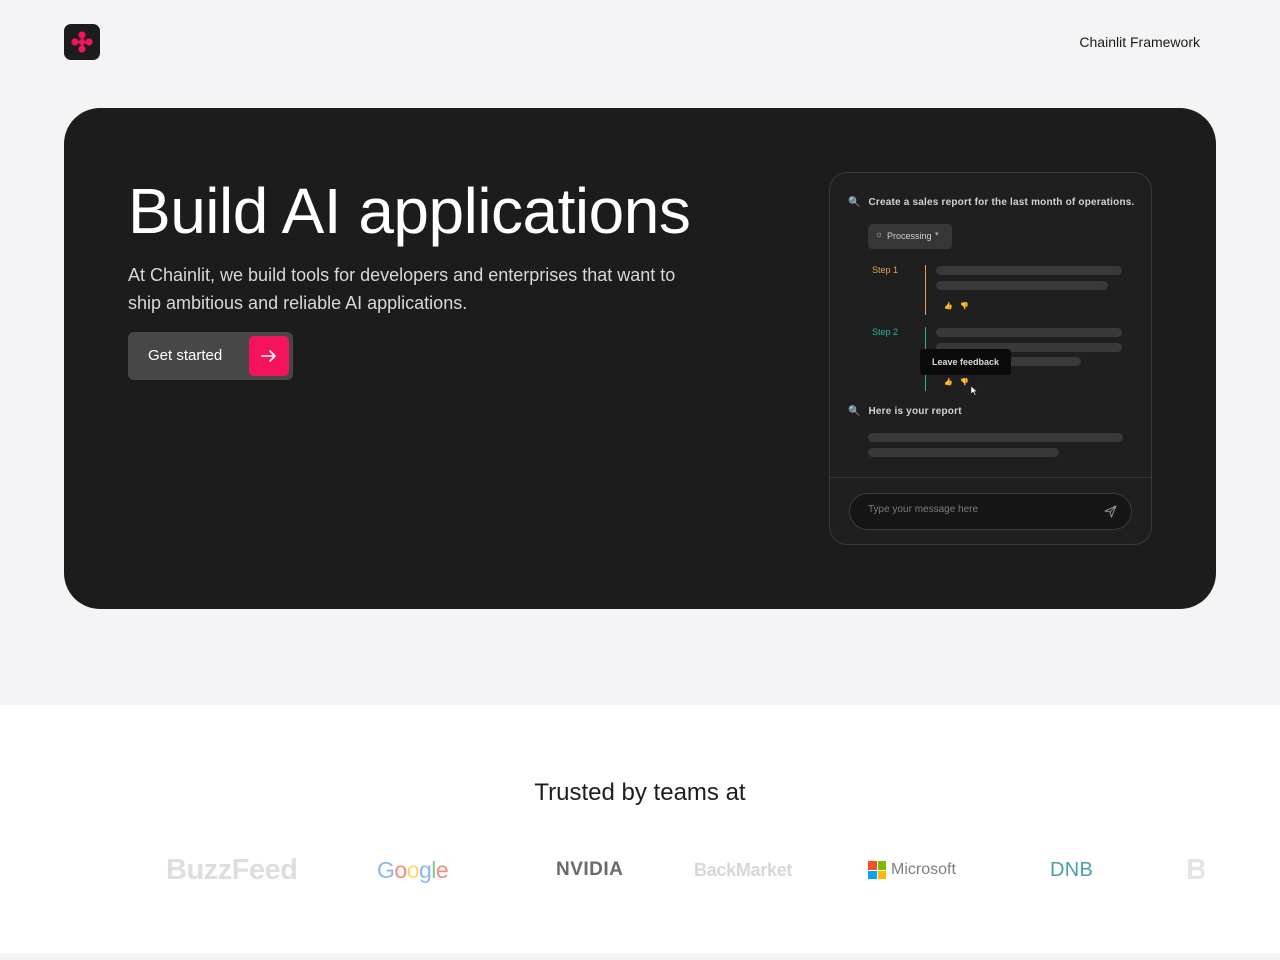 The image size is (1280, 960). I want to click on get-started-button: Get started, so click(210, 356).